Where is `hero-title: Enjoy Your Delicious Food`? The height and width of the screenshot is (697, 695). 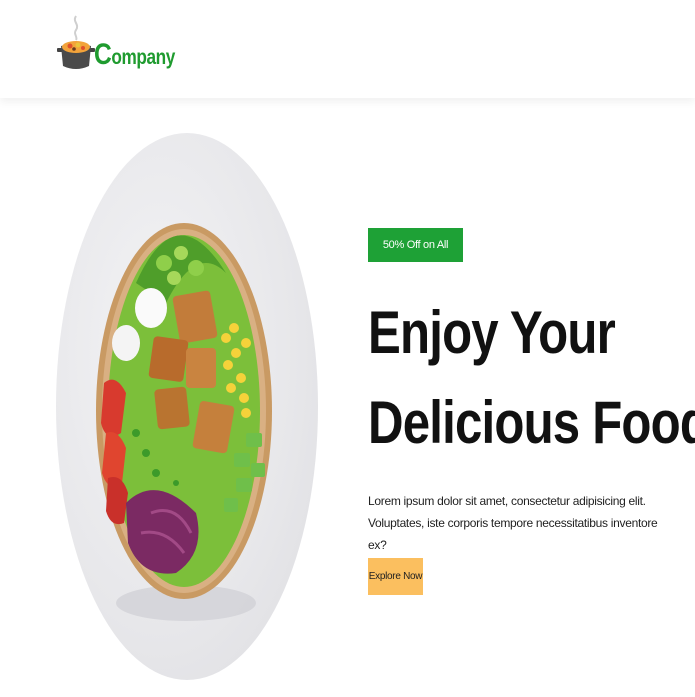 hero-title: Enjoy Your Delicious Food is located at coordinates (531, 378).